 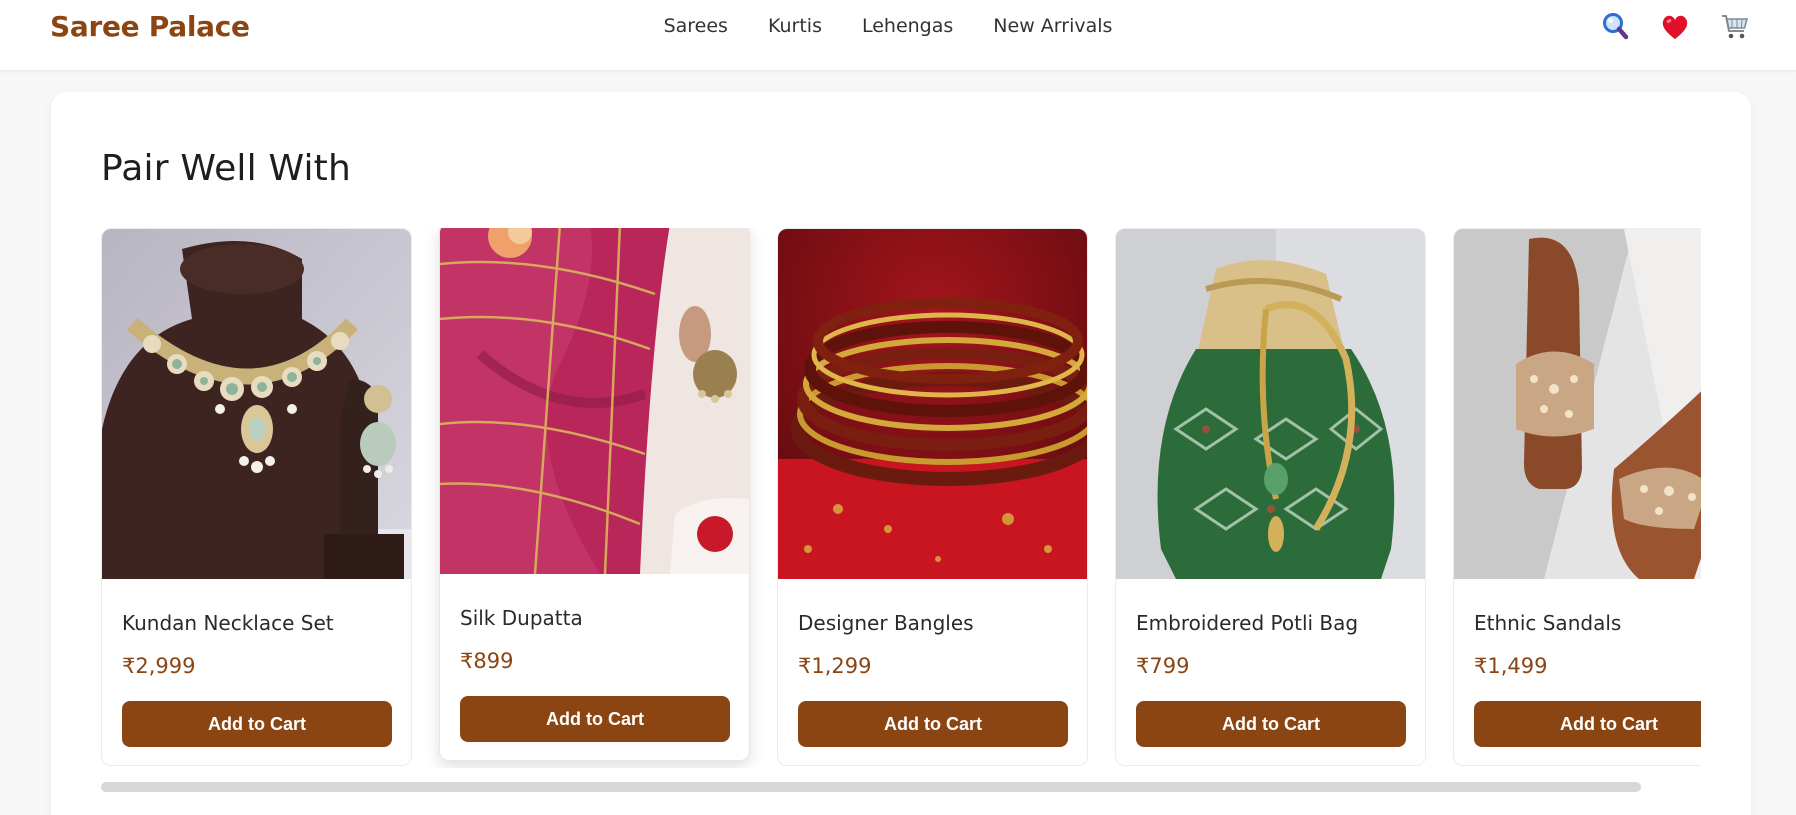 What do you see at coordinates (1247, 623) in the screenshot?
I see `product-name: Embroidered Potli Bag` at bounding box center [1247, 623].